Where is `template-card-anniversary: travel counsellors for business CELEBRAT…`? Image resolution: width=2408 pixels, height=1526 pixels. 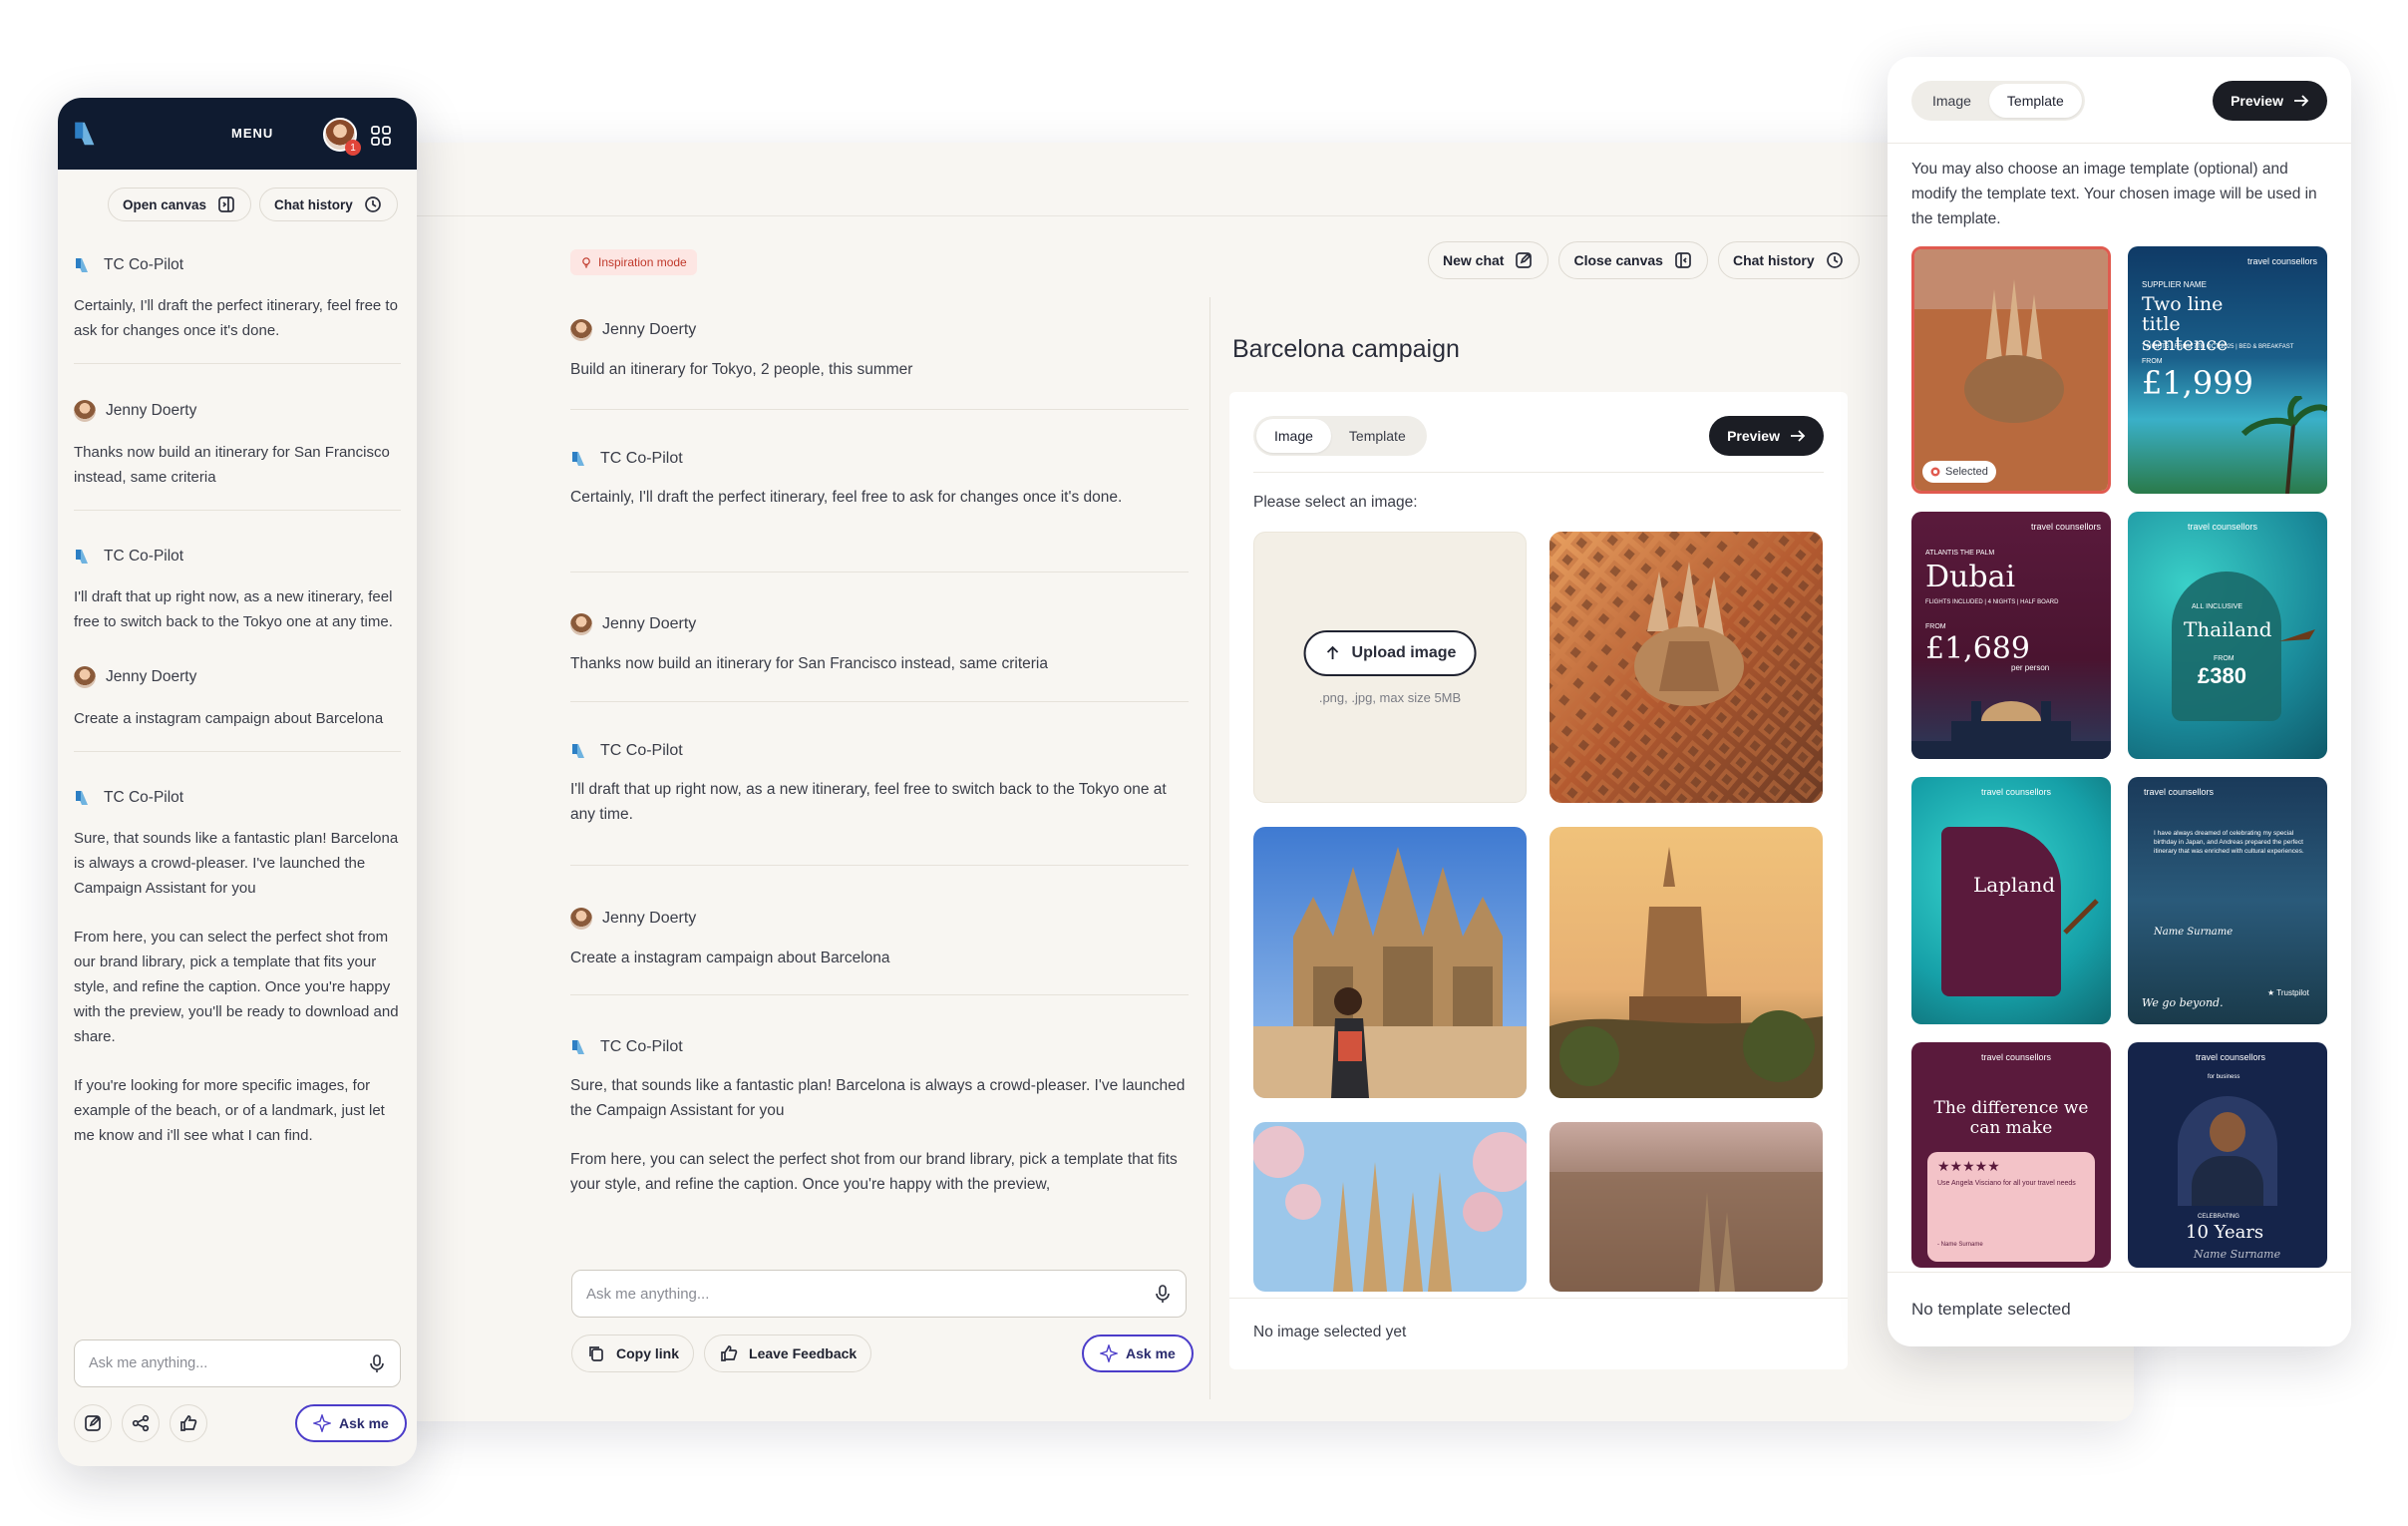
template-card-anniversary: travel counsellors for business CELEBRAT… is located at coordinates (2228, 1155).